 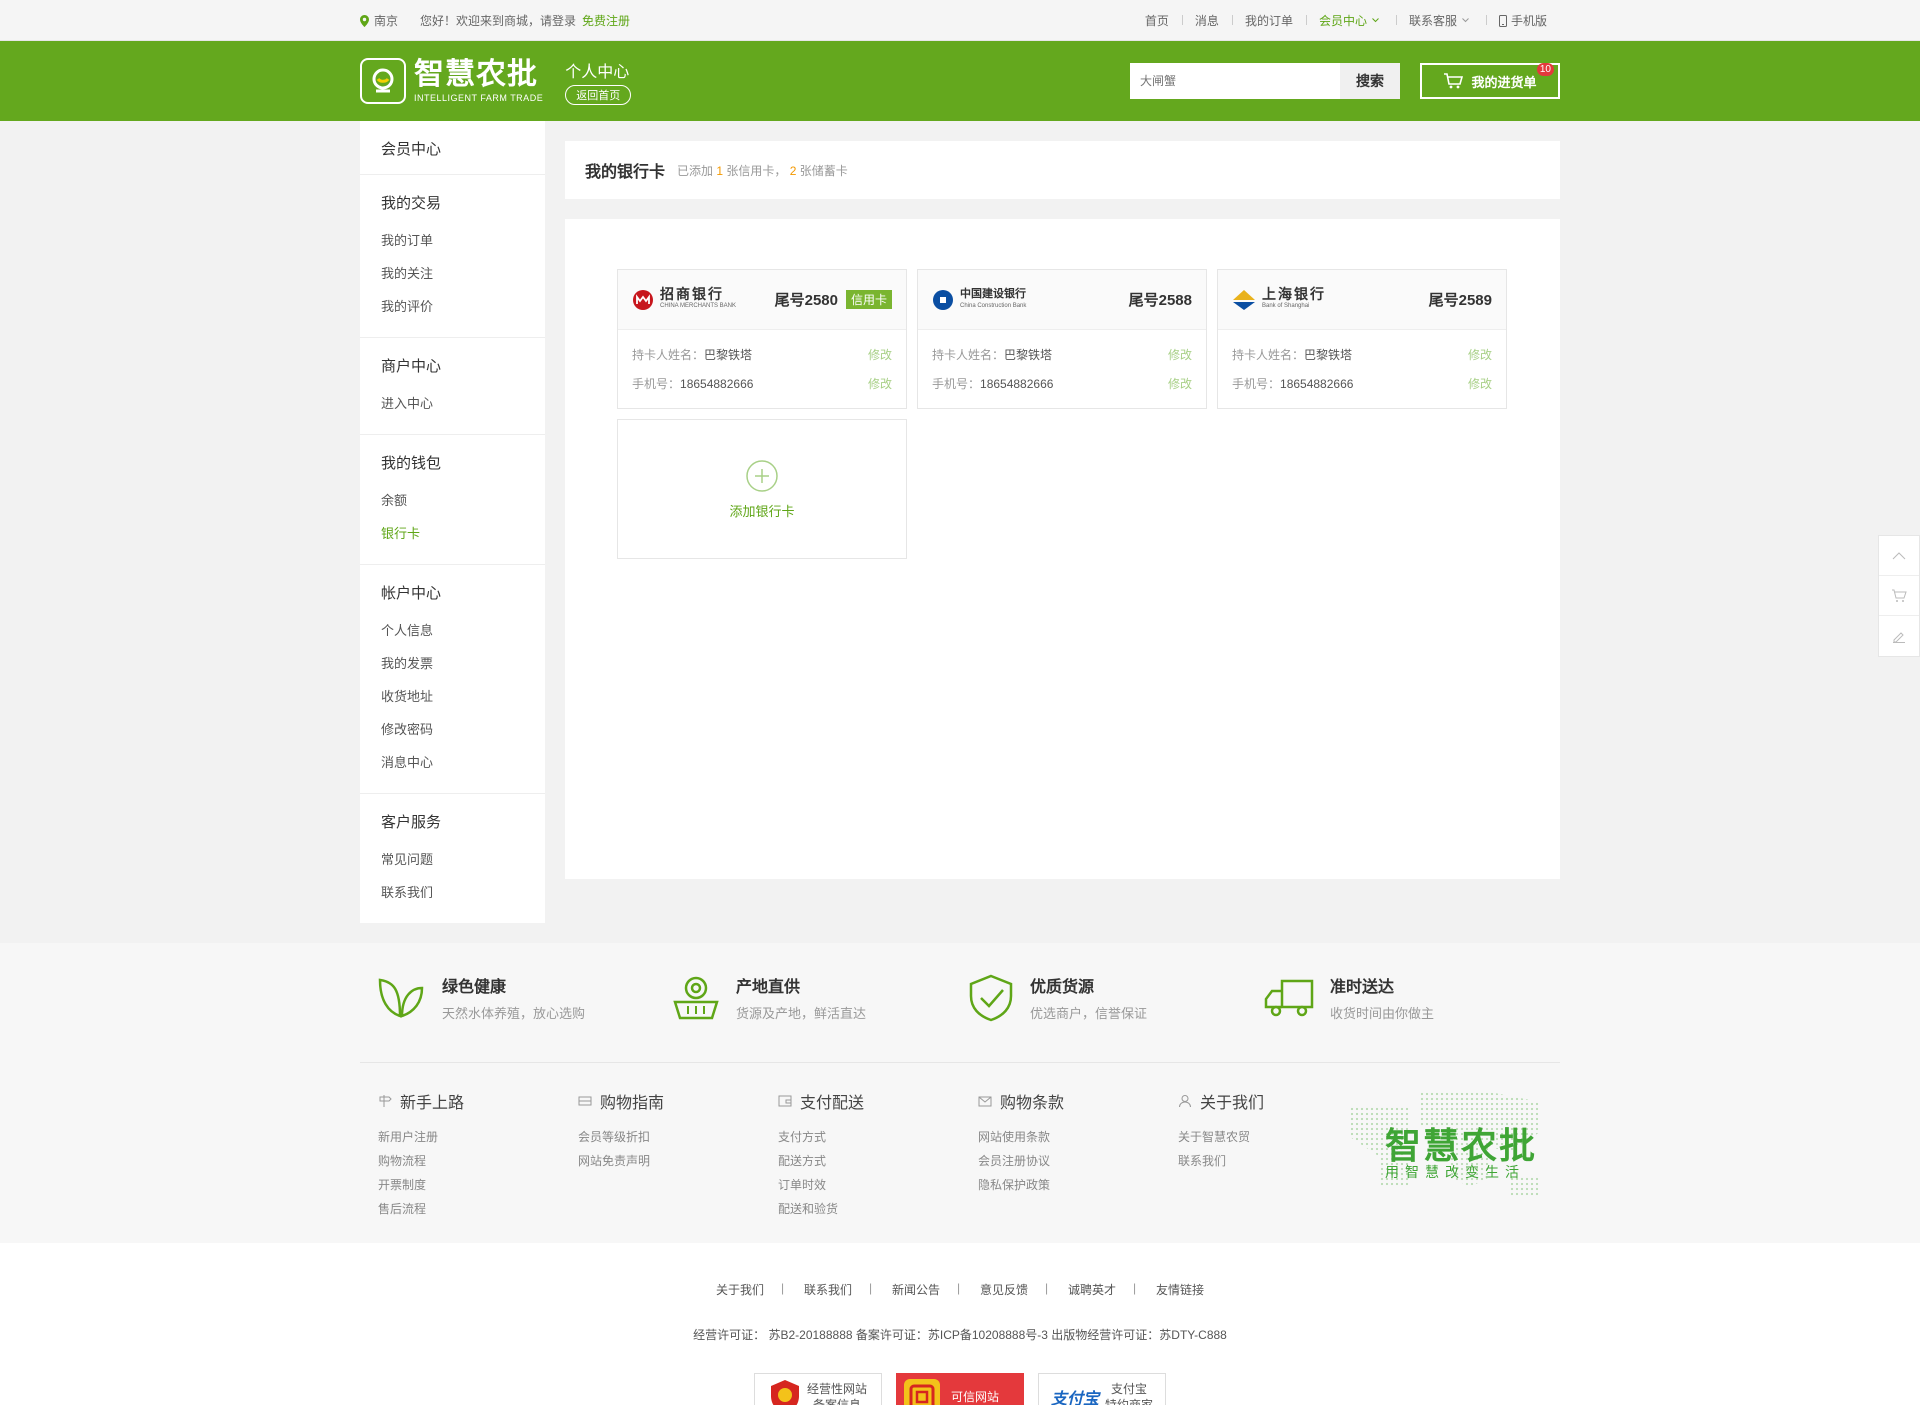 What do you see at coordinates (452, 696) in the screenshot?
I see `sidebar-item-address: 收货地址` at bounding box center [452, 696].